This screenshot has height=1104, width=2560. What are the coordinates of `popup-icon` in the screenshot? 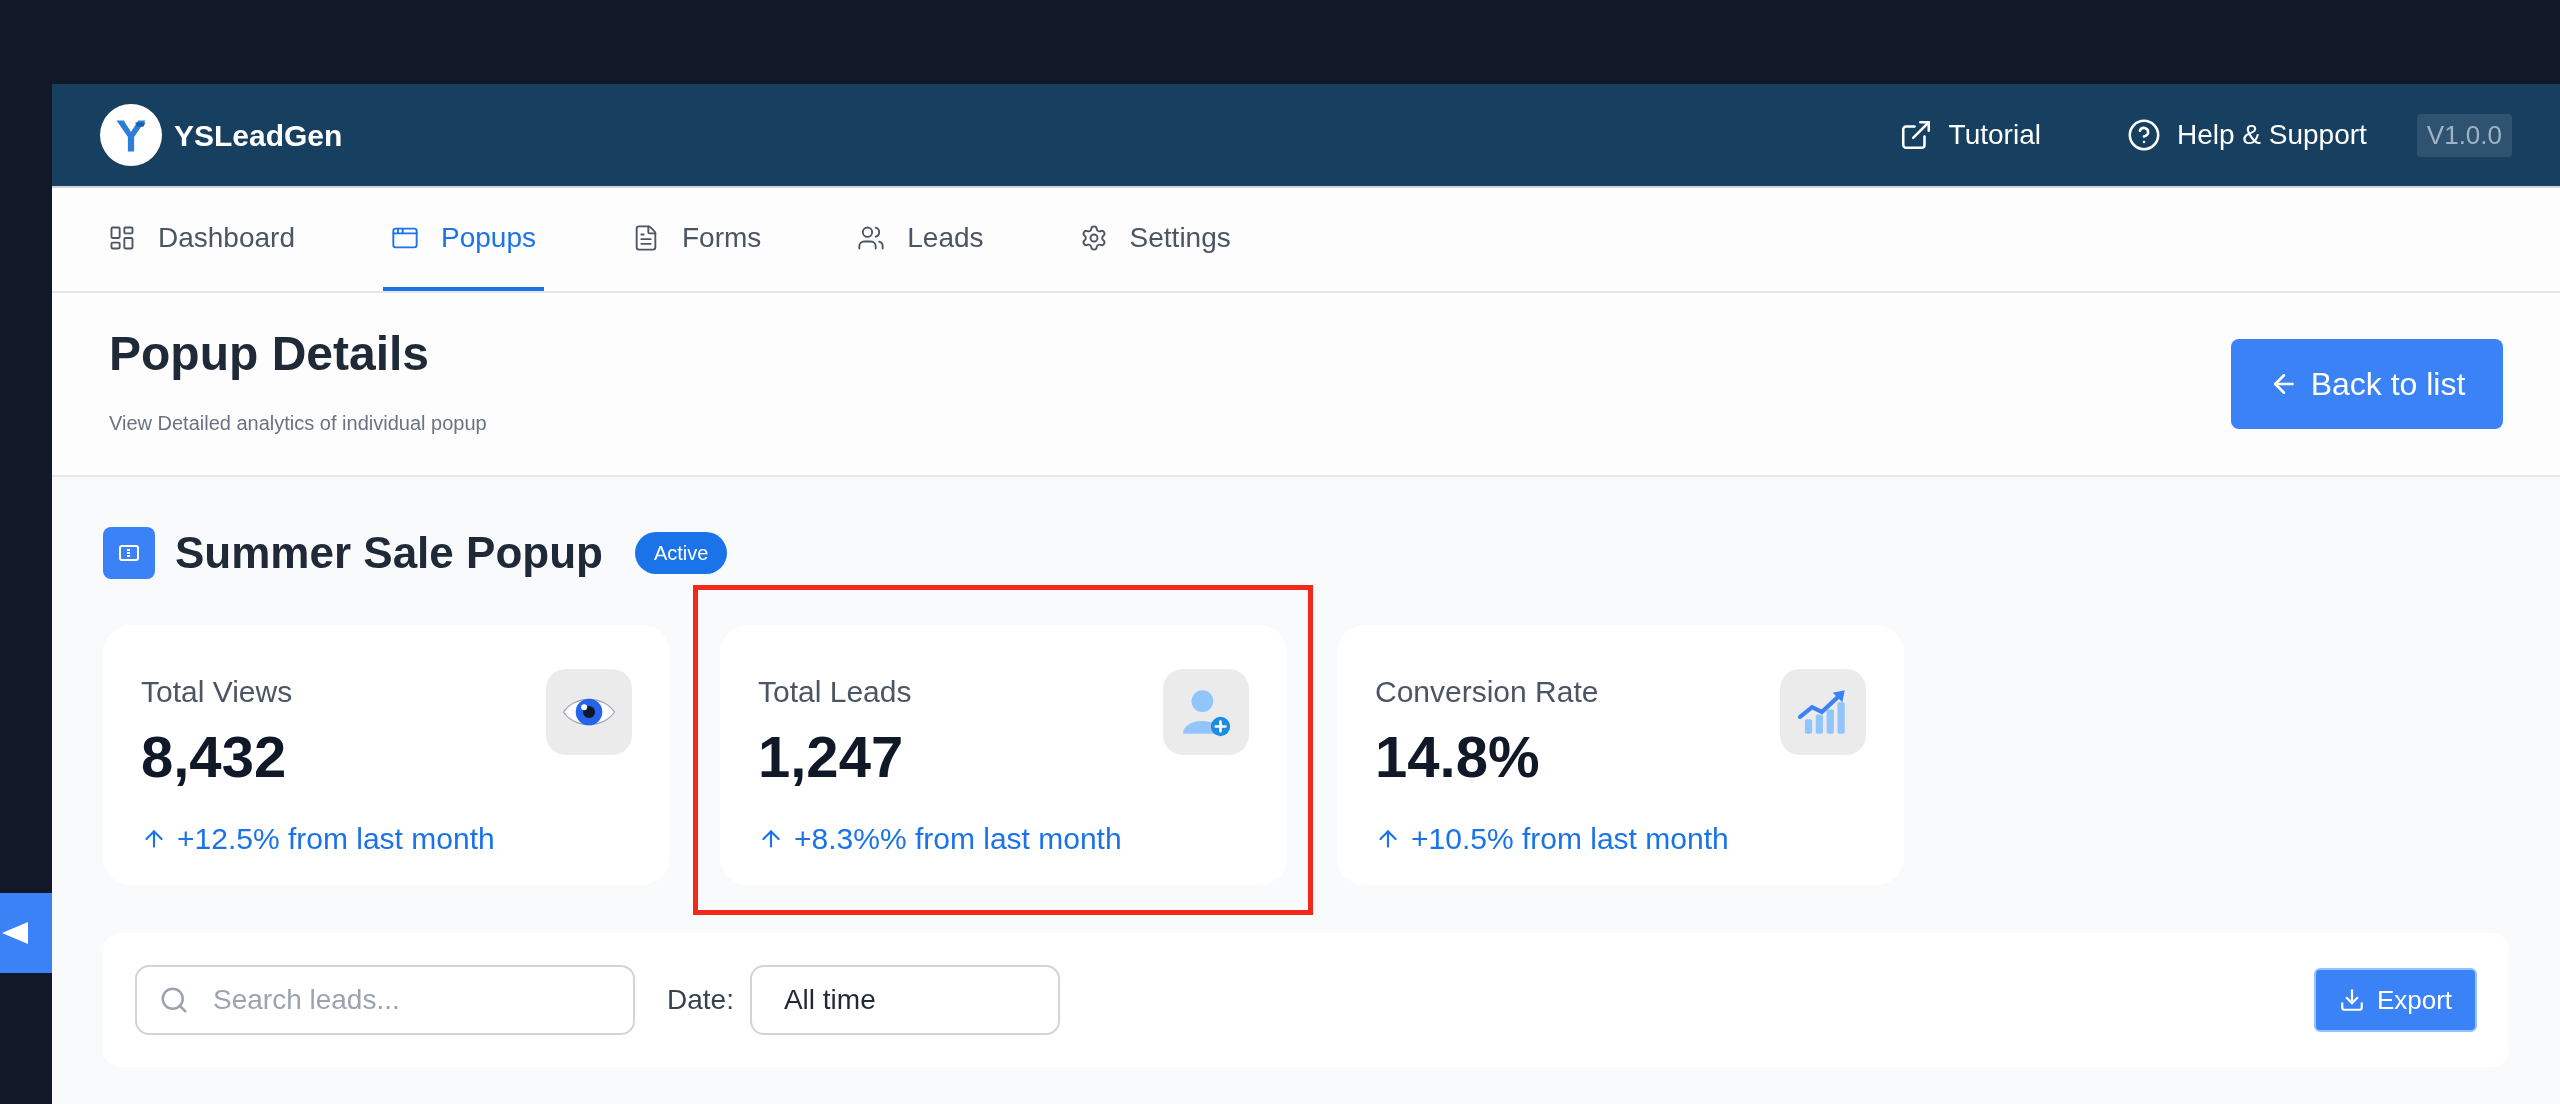 It's located at (129, 553).